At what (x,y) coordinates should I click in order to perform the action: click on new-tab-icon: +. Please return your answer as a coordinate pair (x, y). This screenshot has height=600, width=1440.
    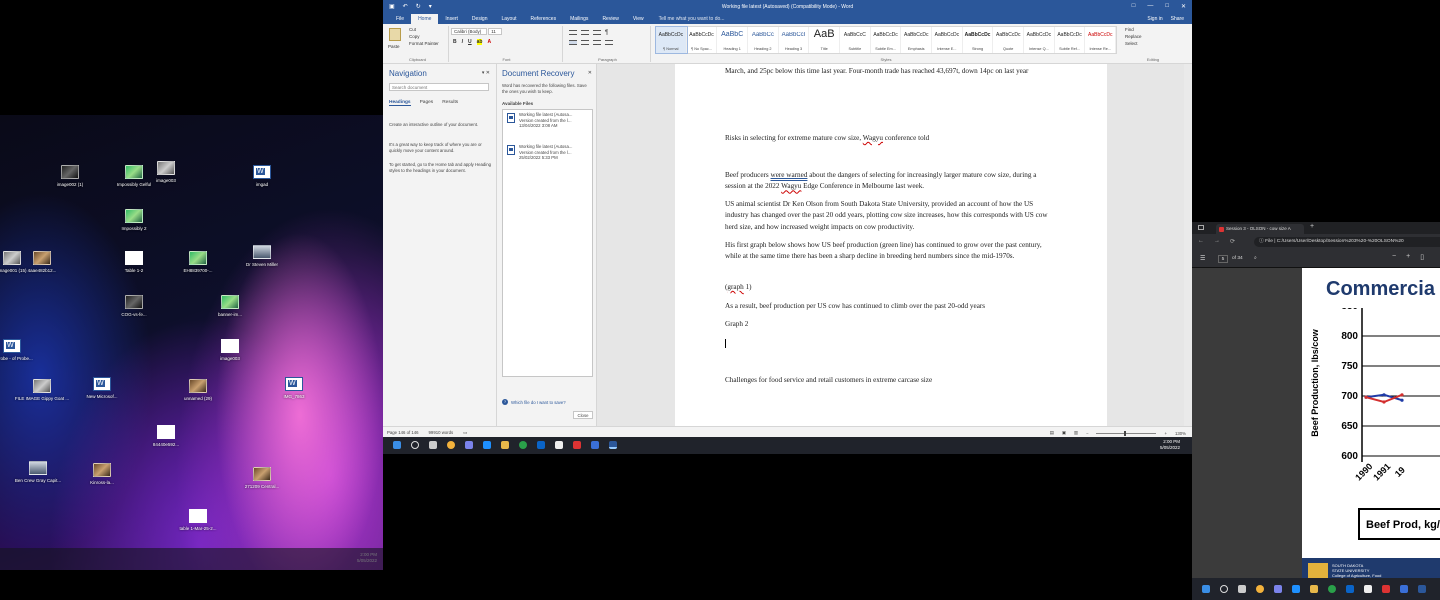
    Looking at the image, I should click on (1312, 226).